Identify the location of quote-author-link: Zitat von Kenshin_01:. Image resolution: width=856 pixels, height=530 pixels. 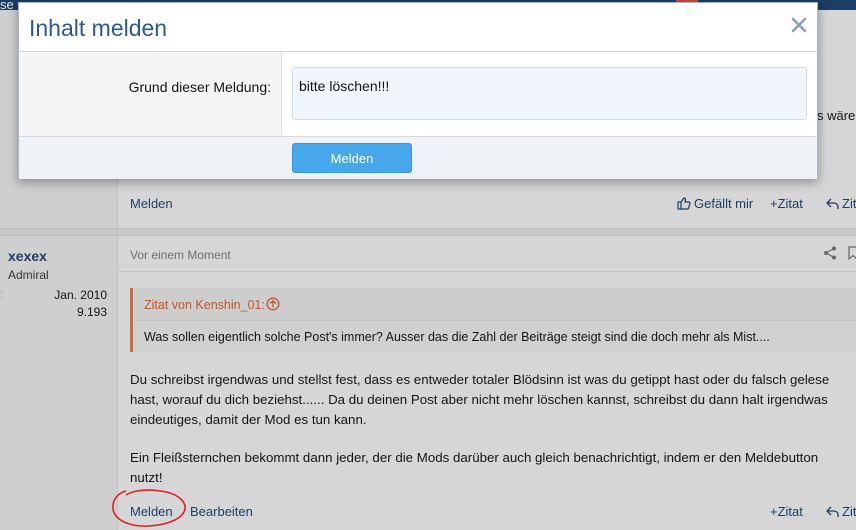
(204, 305).